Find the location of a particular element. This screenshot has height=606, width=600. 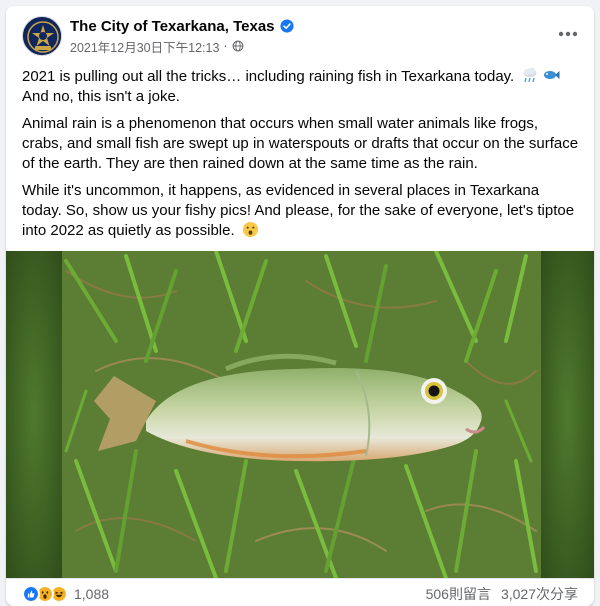

page-avatar is located at coordinates (42, 36).